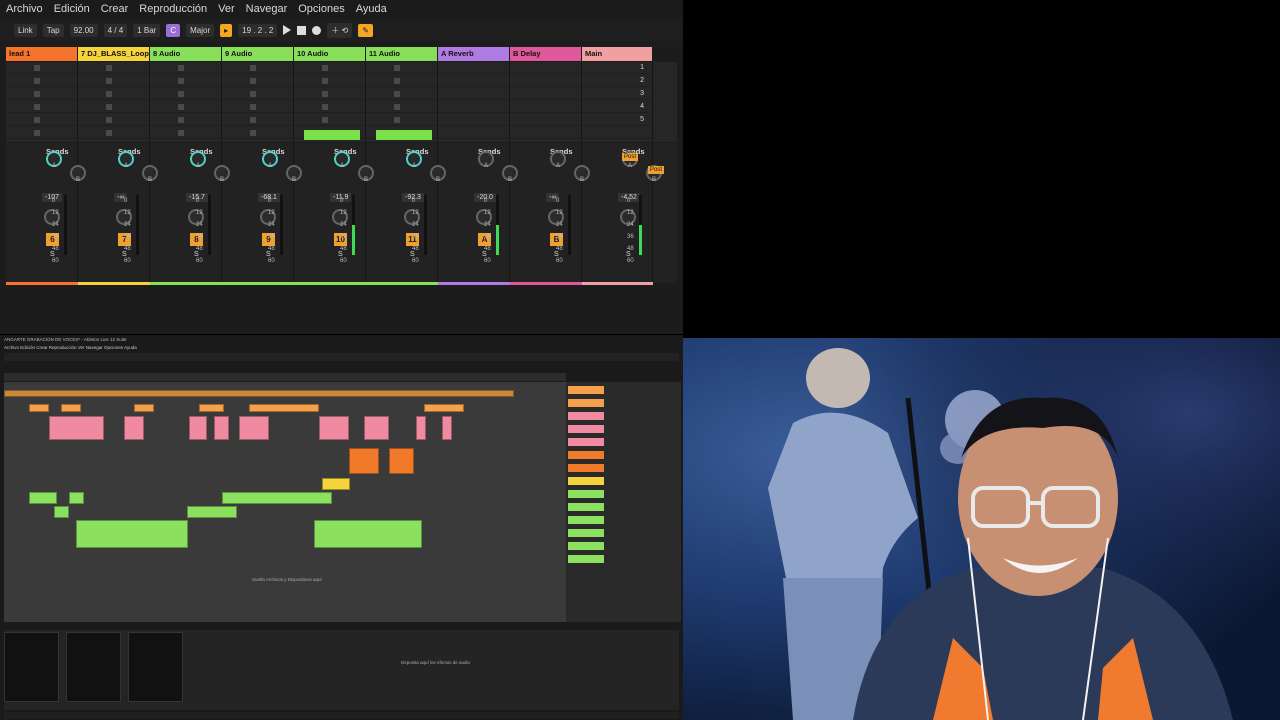  Describe the element at coordinates (617, 81) in the screenshot. I see `clip-slot: 2` at that location.